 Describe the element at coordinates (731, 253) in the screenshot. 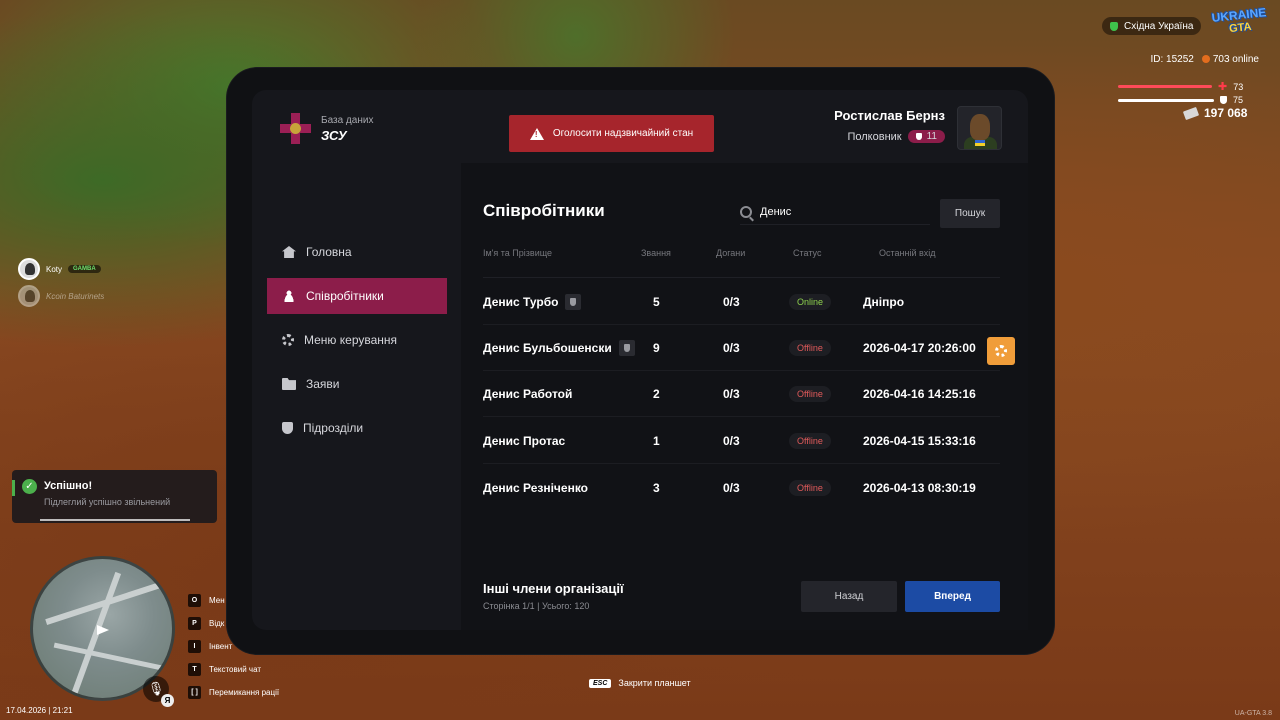

I see `column-header: Догани` at that location.